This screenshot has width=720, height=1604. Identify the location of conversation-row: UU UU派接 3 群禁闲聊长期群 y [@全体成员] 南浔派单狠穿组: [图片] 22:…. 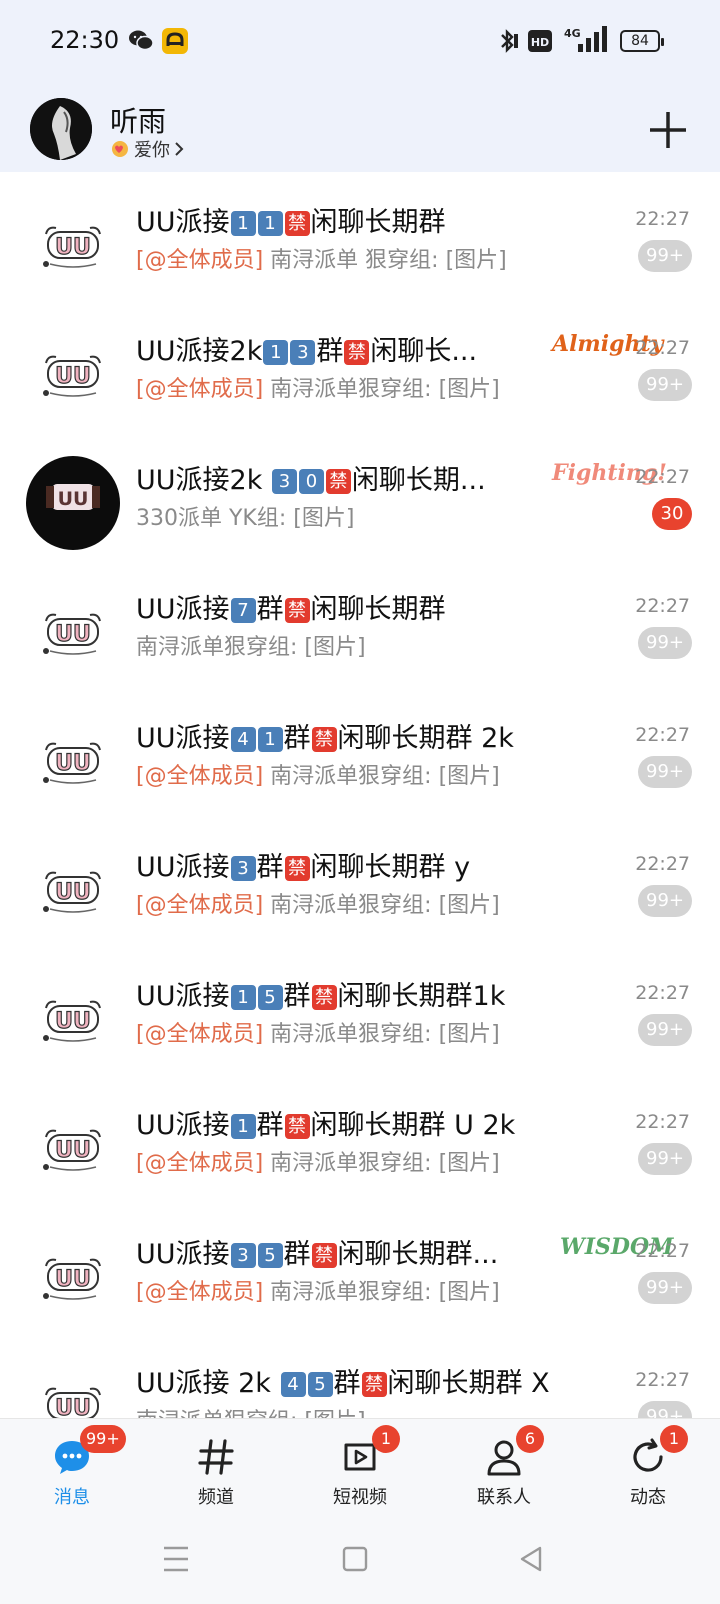
(360, 881).